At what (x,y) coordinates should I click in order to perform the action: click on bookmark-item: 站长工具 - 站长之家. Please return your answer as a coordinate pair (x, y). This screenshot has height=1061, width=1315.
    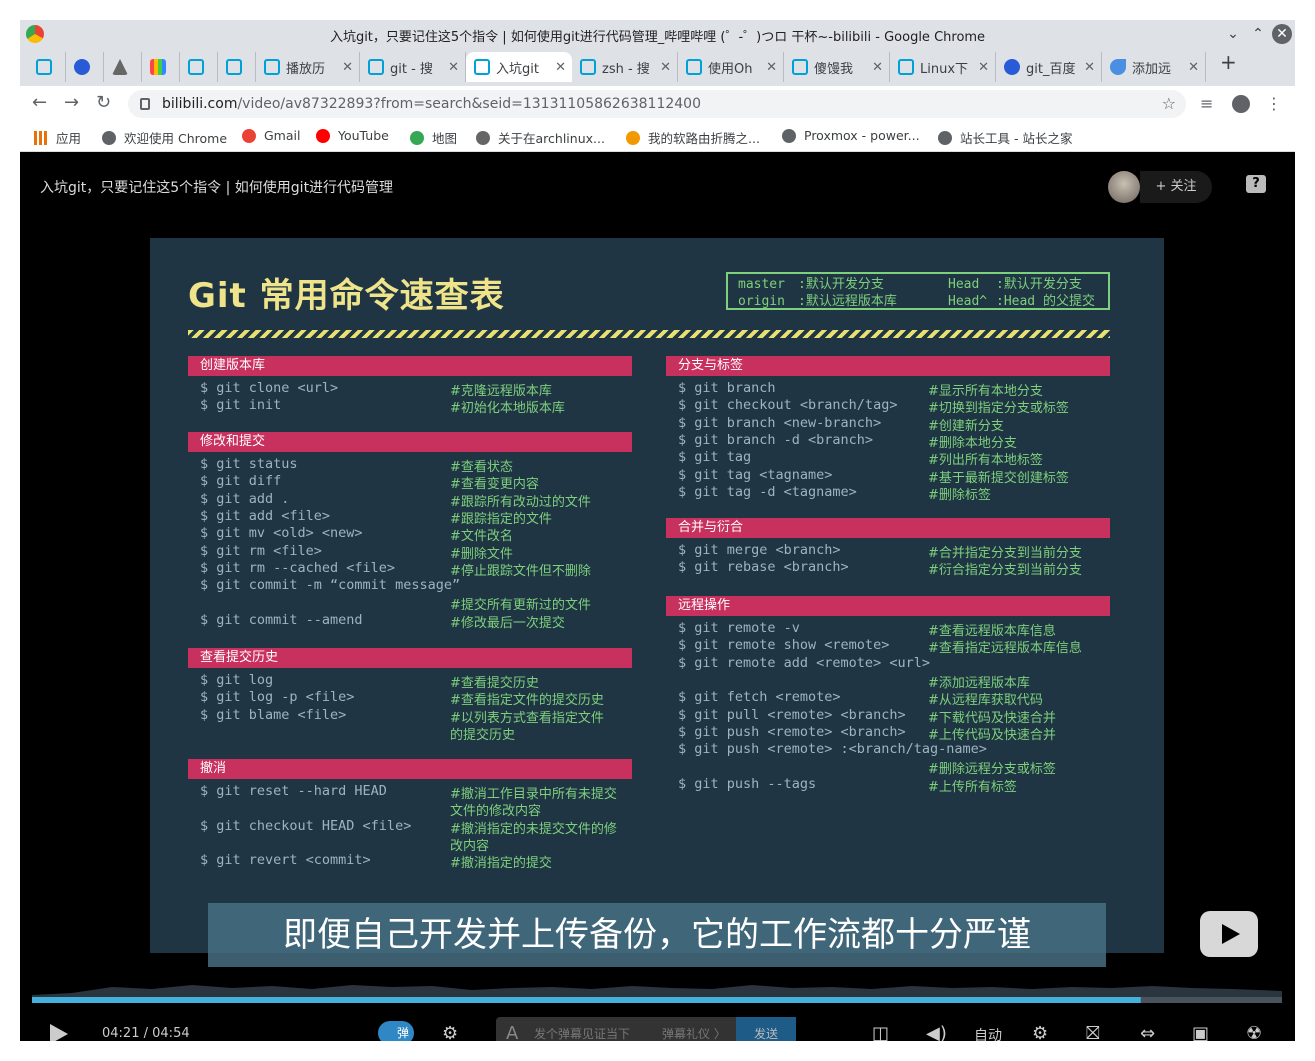
    Looking at the image, I should click on (1005, 137).